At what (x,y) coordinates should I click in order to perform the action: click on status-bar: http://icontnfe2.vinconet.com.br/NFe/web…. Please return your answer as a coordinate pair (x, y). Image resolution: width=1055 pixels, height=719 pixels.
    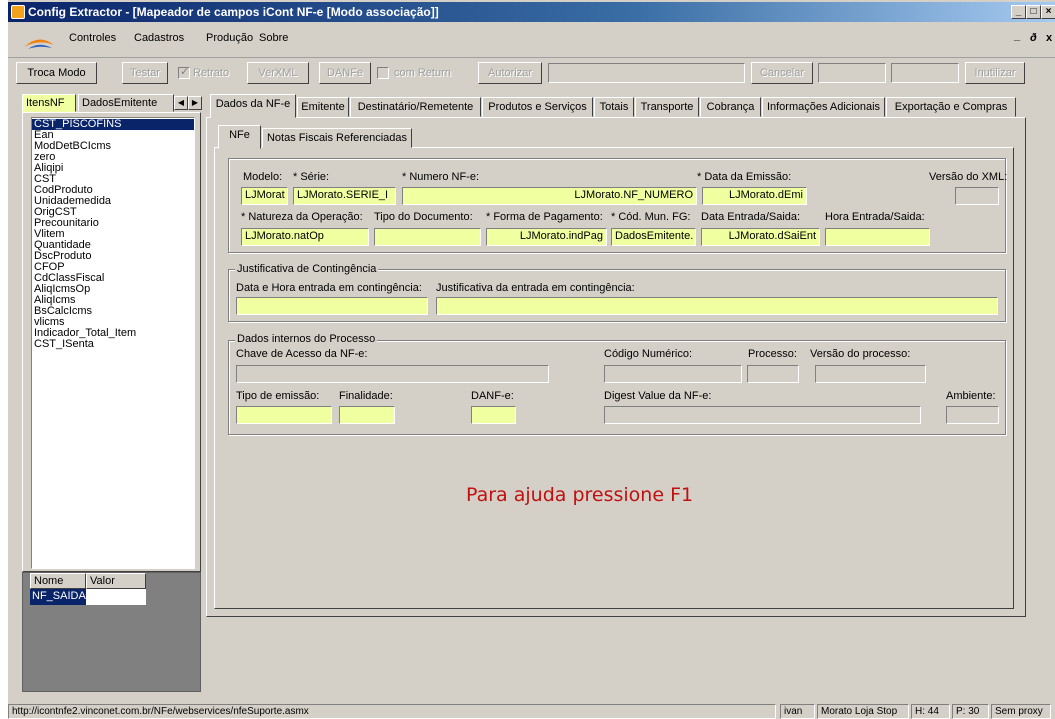
    Looking at the image, I should click on (531, 711).